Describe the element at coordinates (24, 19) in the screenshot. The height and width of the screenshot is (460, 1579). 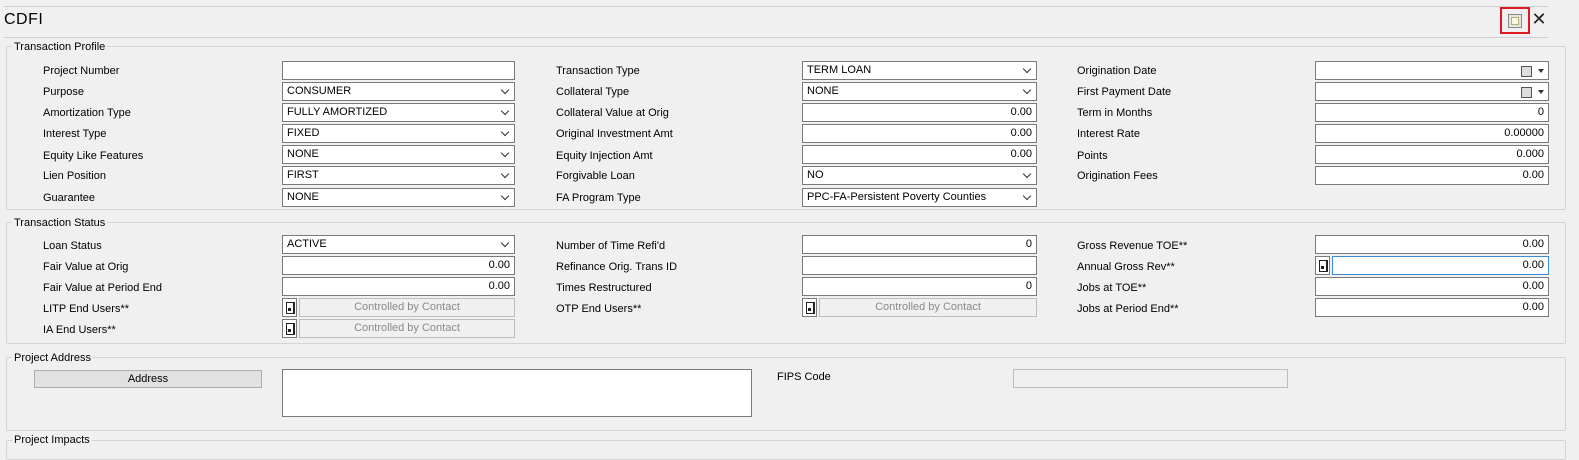
I see `app-title: CDFI` at that location.